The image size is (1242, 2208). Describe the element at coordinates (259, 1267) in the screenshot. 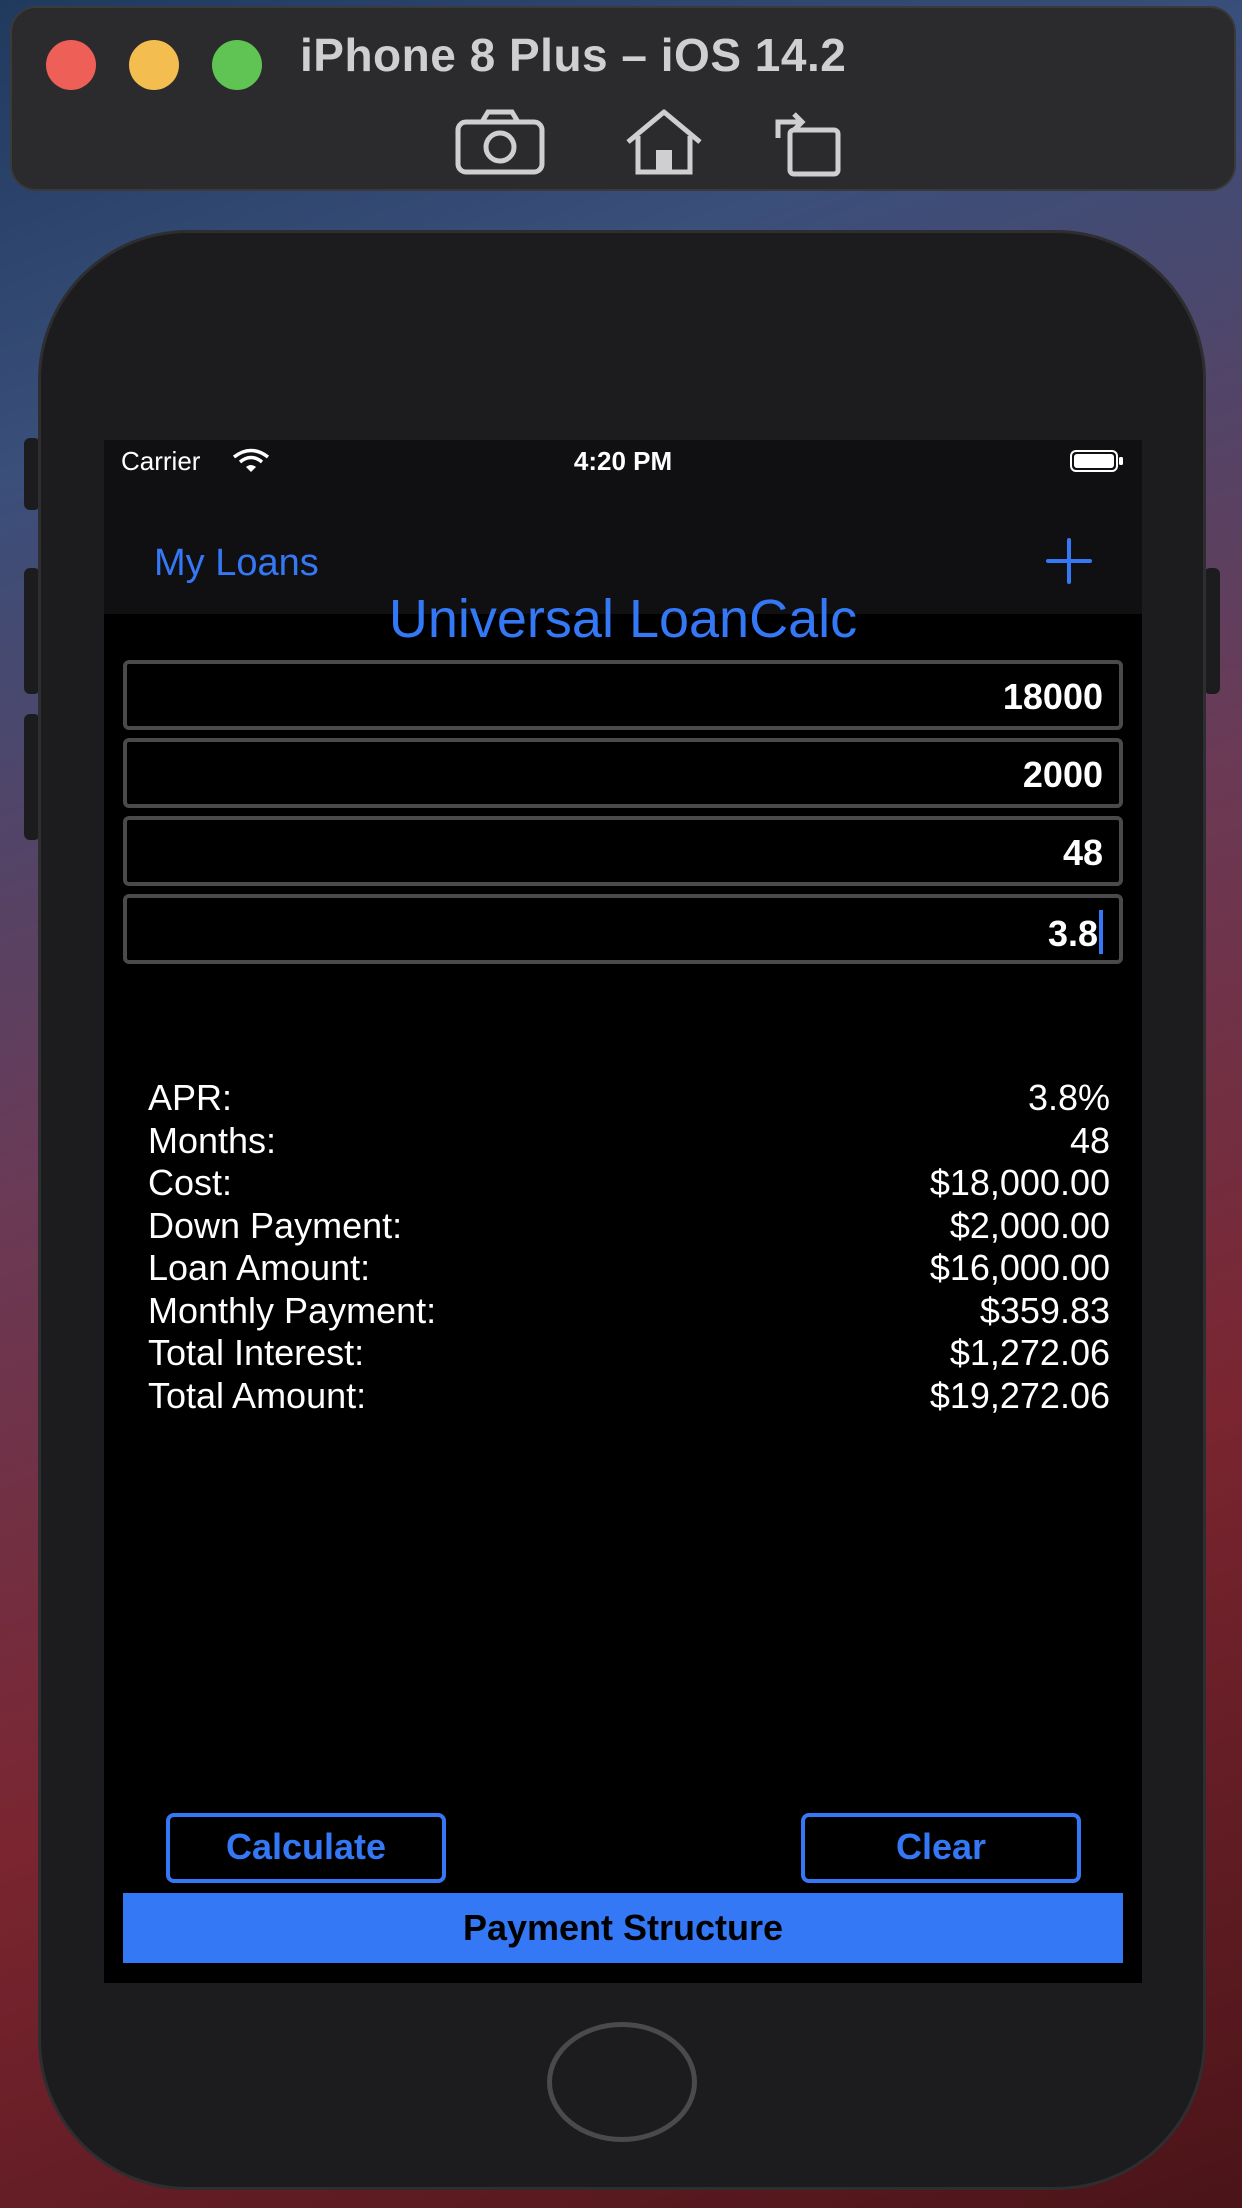

I see `result-label: Loan Amount:` at that location.